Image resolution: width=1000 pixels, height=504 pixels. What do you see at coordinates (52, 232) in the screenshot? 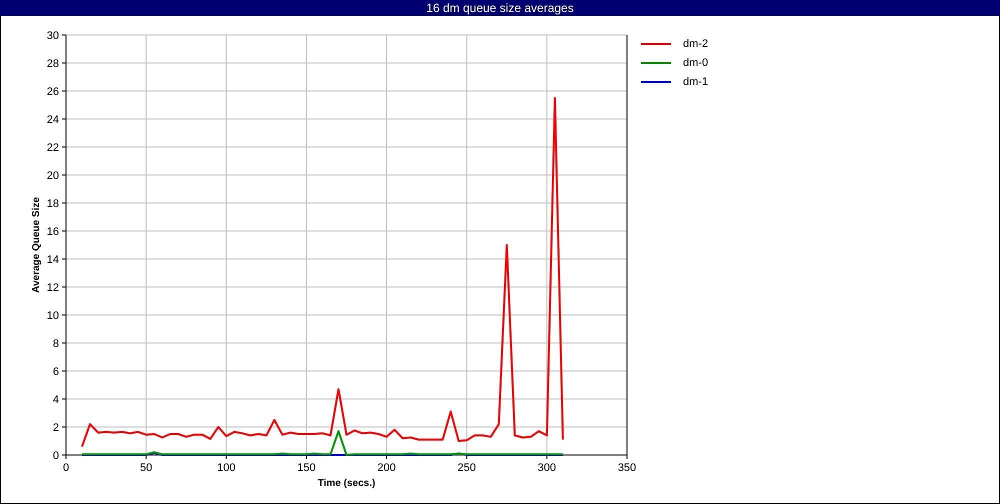
I see `y-tick-label: 16` at bounding box center [52, 232].